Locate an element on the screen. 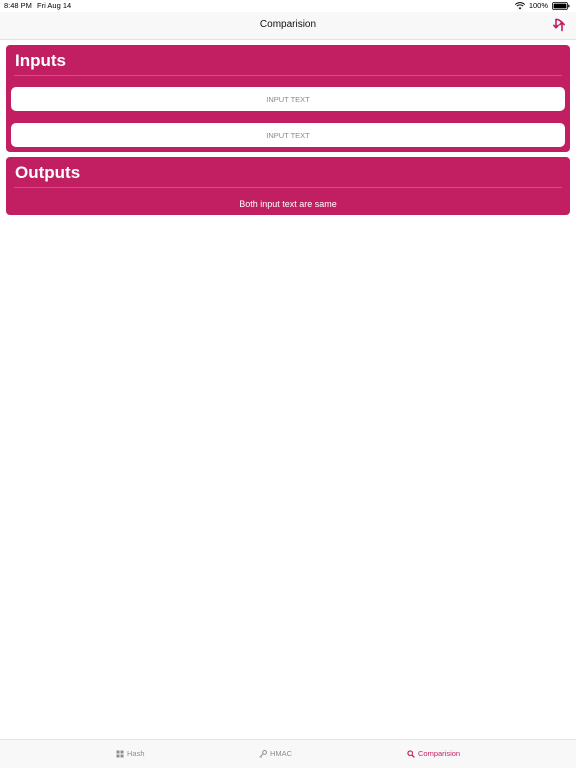 The height and width of the screenshot is (768, 576). battery-icon is located at coordinates (561, 6).